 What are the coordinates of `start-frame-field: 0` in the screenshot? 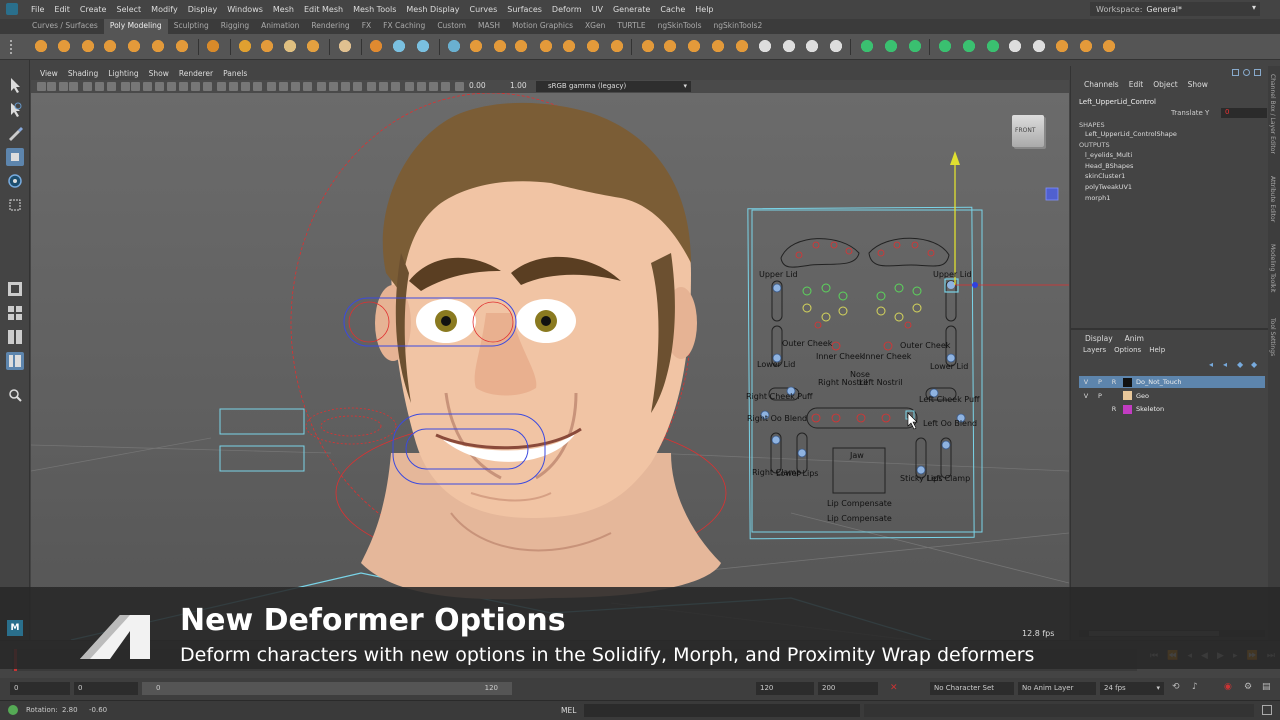 It's located at (106, 688).